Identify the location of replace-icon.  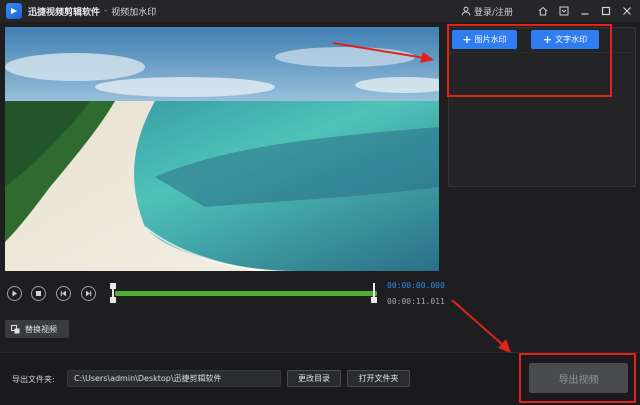
(15, 328).